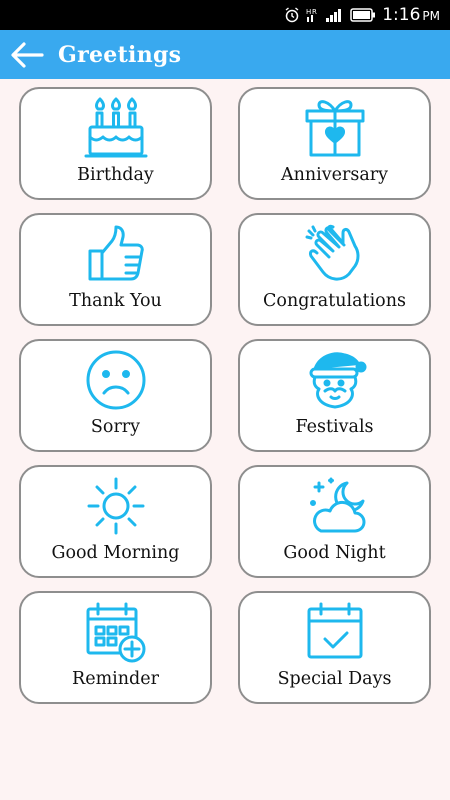 The image size is (450, 800). I want to click on moon-cloud-icon, so click(335, 506).